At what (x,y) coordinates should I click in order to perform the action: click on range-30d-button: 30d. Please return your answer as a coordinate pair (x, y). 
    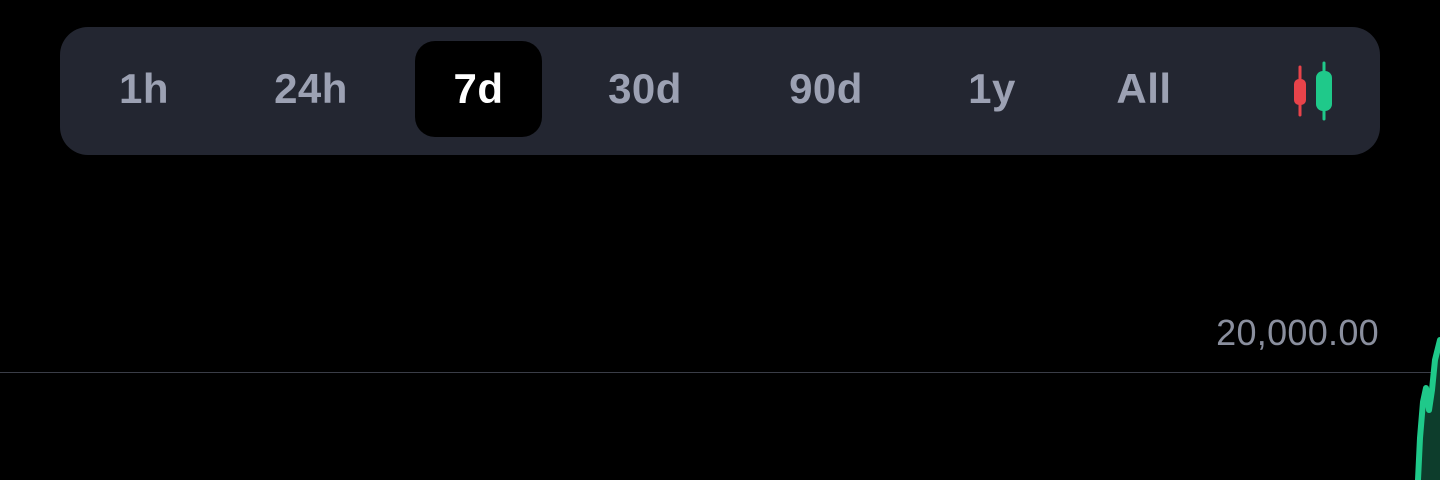
    Looking at the image, I should click on (645, 89).